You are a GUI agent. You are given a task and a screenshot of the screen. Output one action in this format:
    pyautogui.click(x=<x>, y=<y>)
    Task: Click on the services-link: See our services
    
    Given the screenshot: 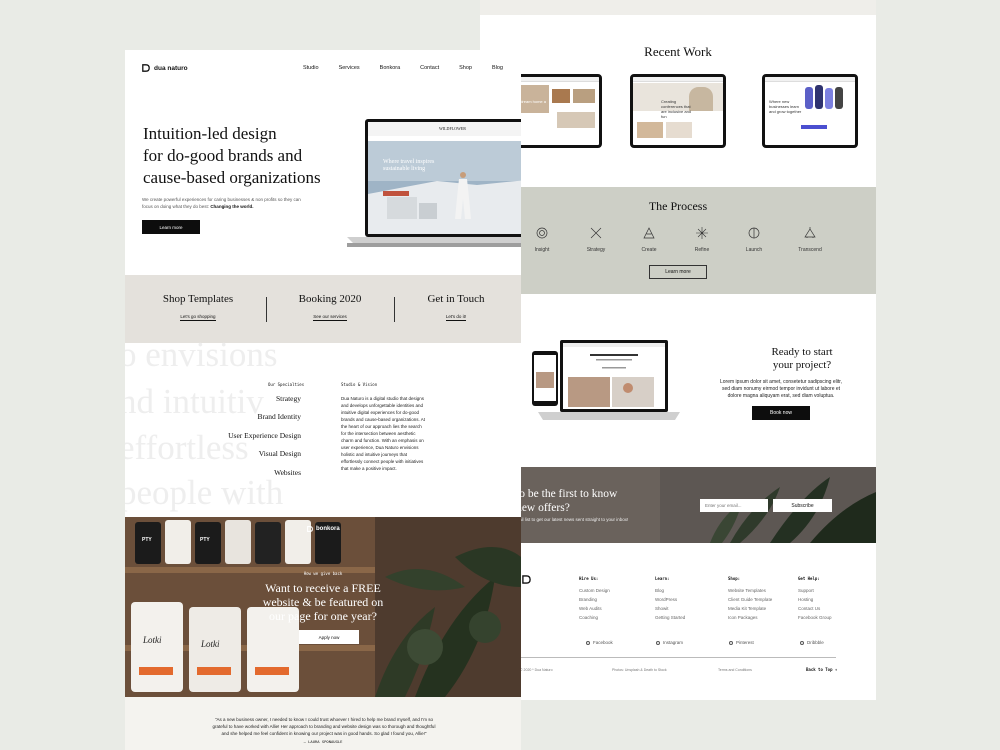 What is the action you would take?
    pyautogui.click(x=330, y=317)
    